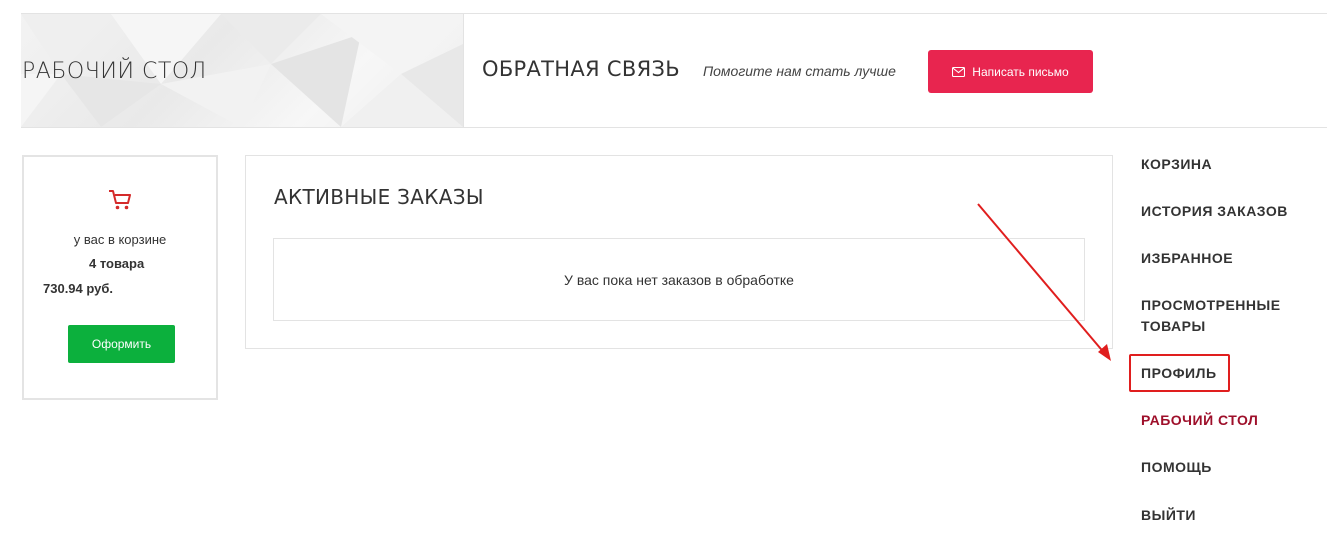  Describe the element at coordinates (1179, 373) in the screenshot. I see `profile-highlight-box` at that location.